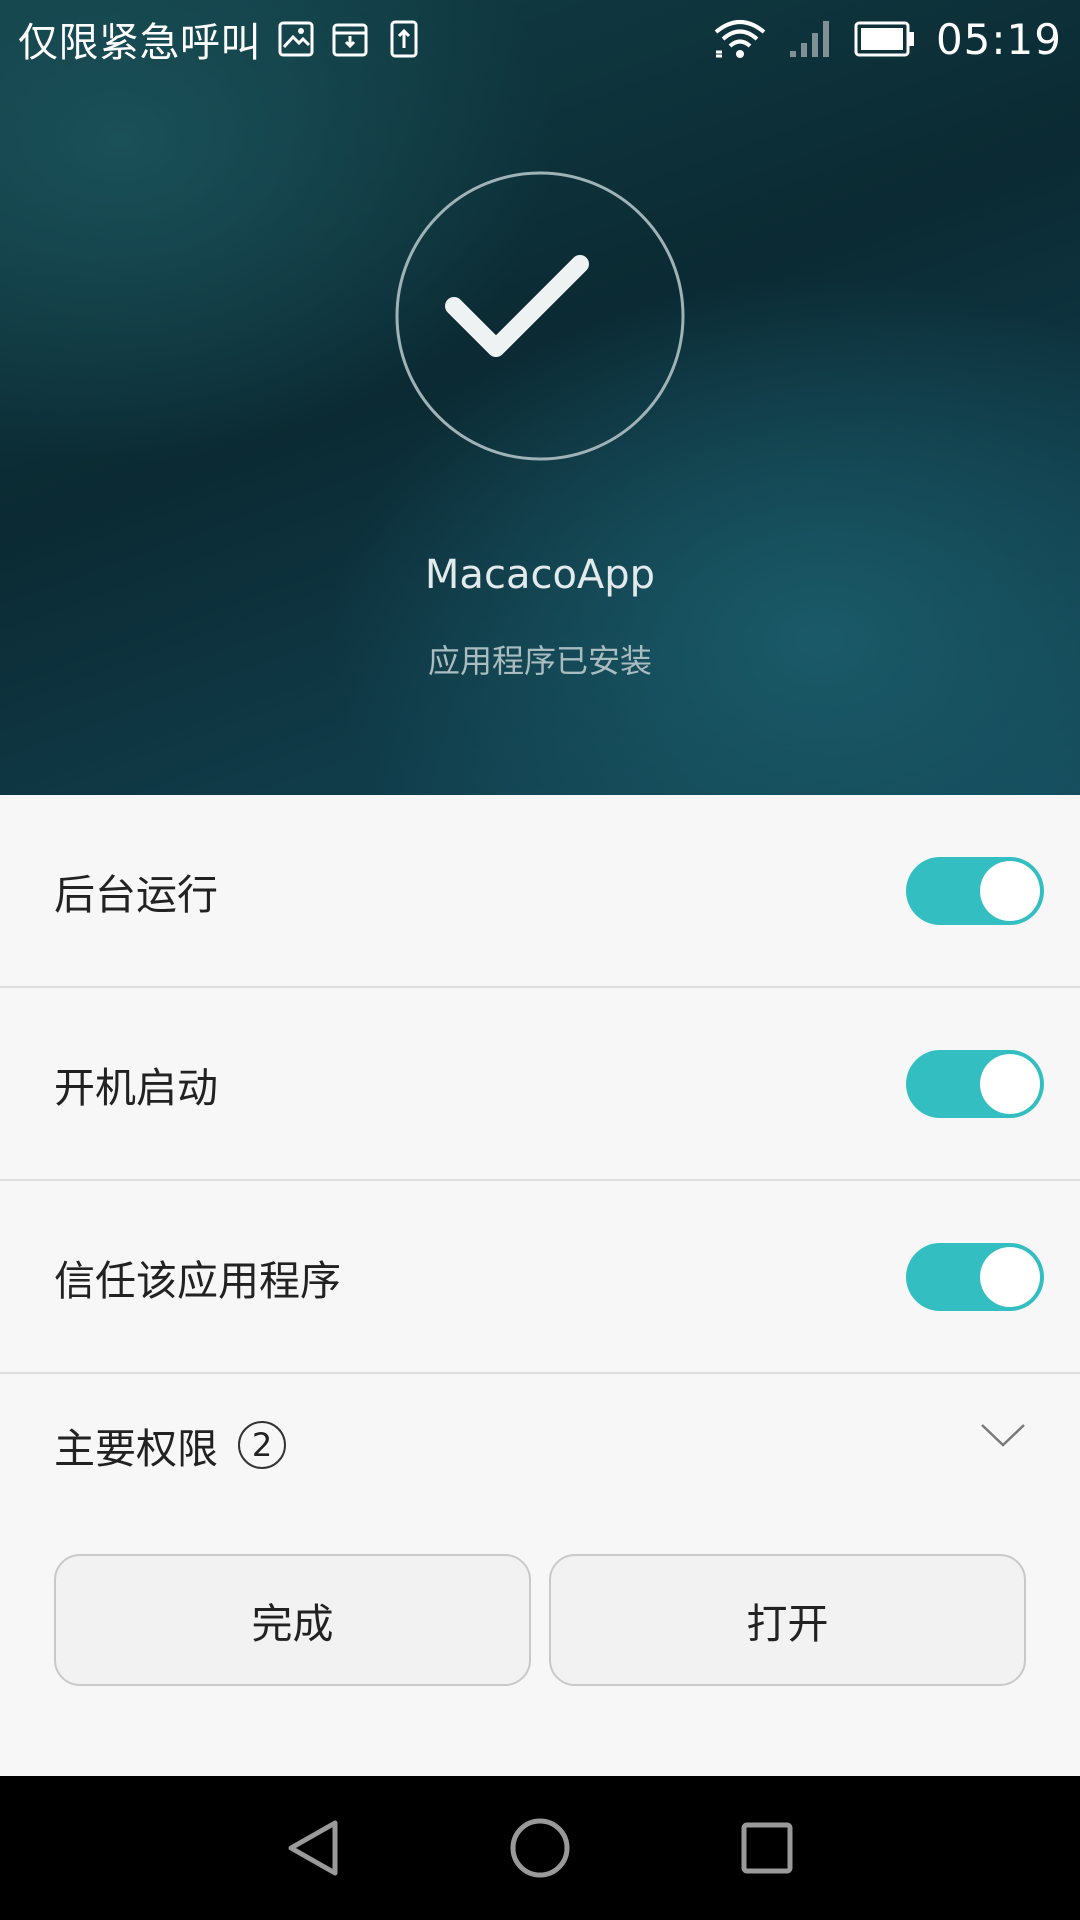 This screenshot has width=1080, height=1920. I want to click on trust-app-toggle, so click(975, 1276).